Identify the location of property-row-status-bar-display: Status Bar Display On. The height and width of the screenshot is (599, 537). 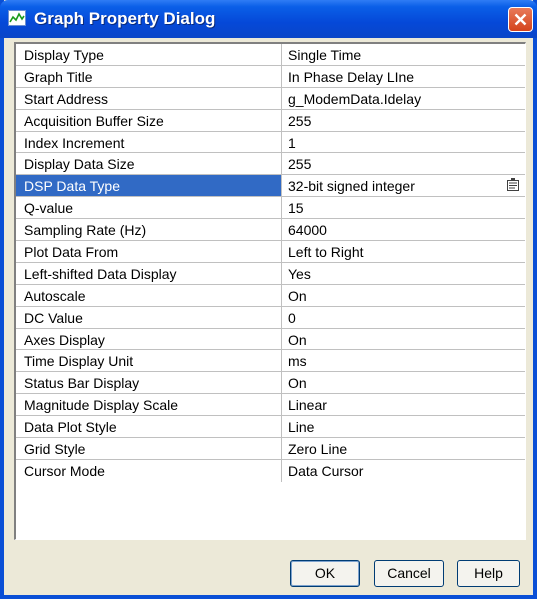
(270, 383).